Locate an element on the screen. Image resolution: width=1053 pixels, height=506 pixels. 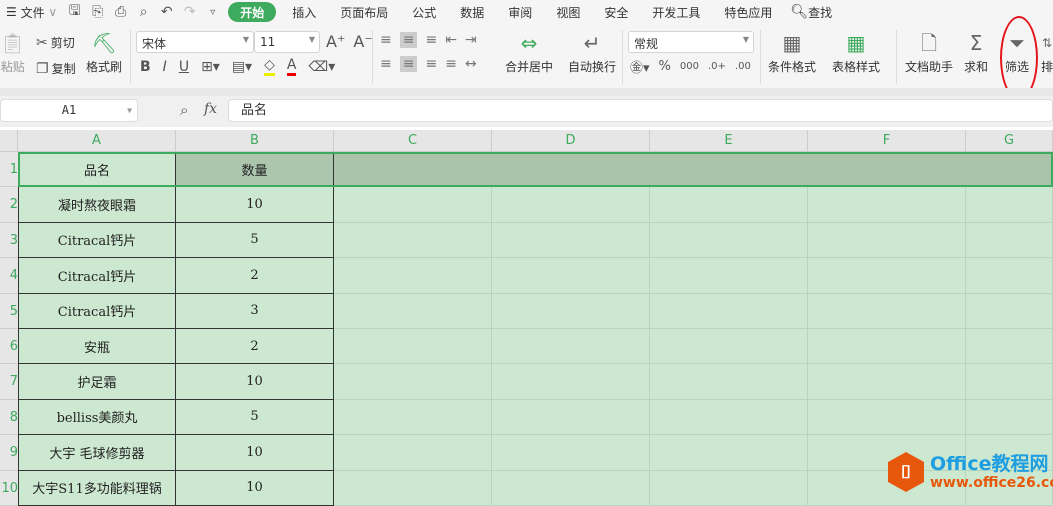
row-header: 5 is located at coordinates (9, 311).